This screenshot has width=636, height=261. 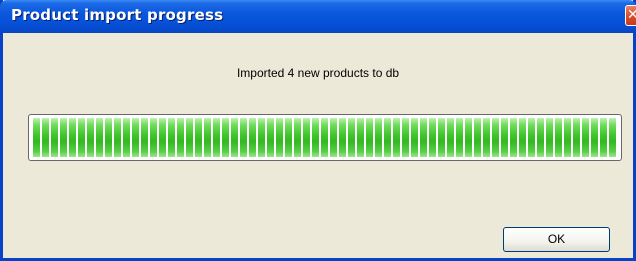 What do you see at coordinates (318, 16) in the screenshot?
I see `title-bar: Product import progress ✕` at bounding box center [318, 16].